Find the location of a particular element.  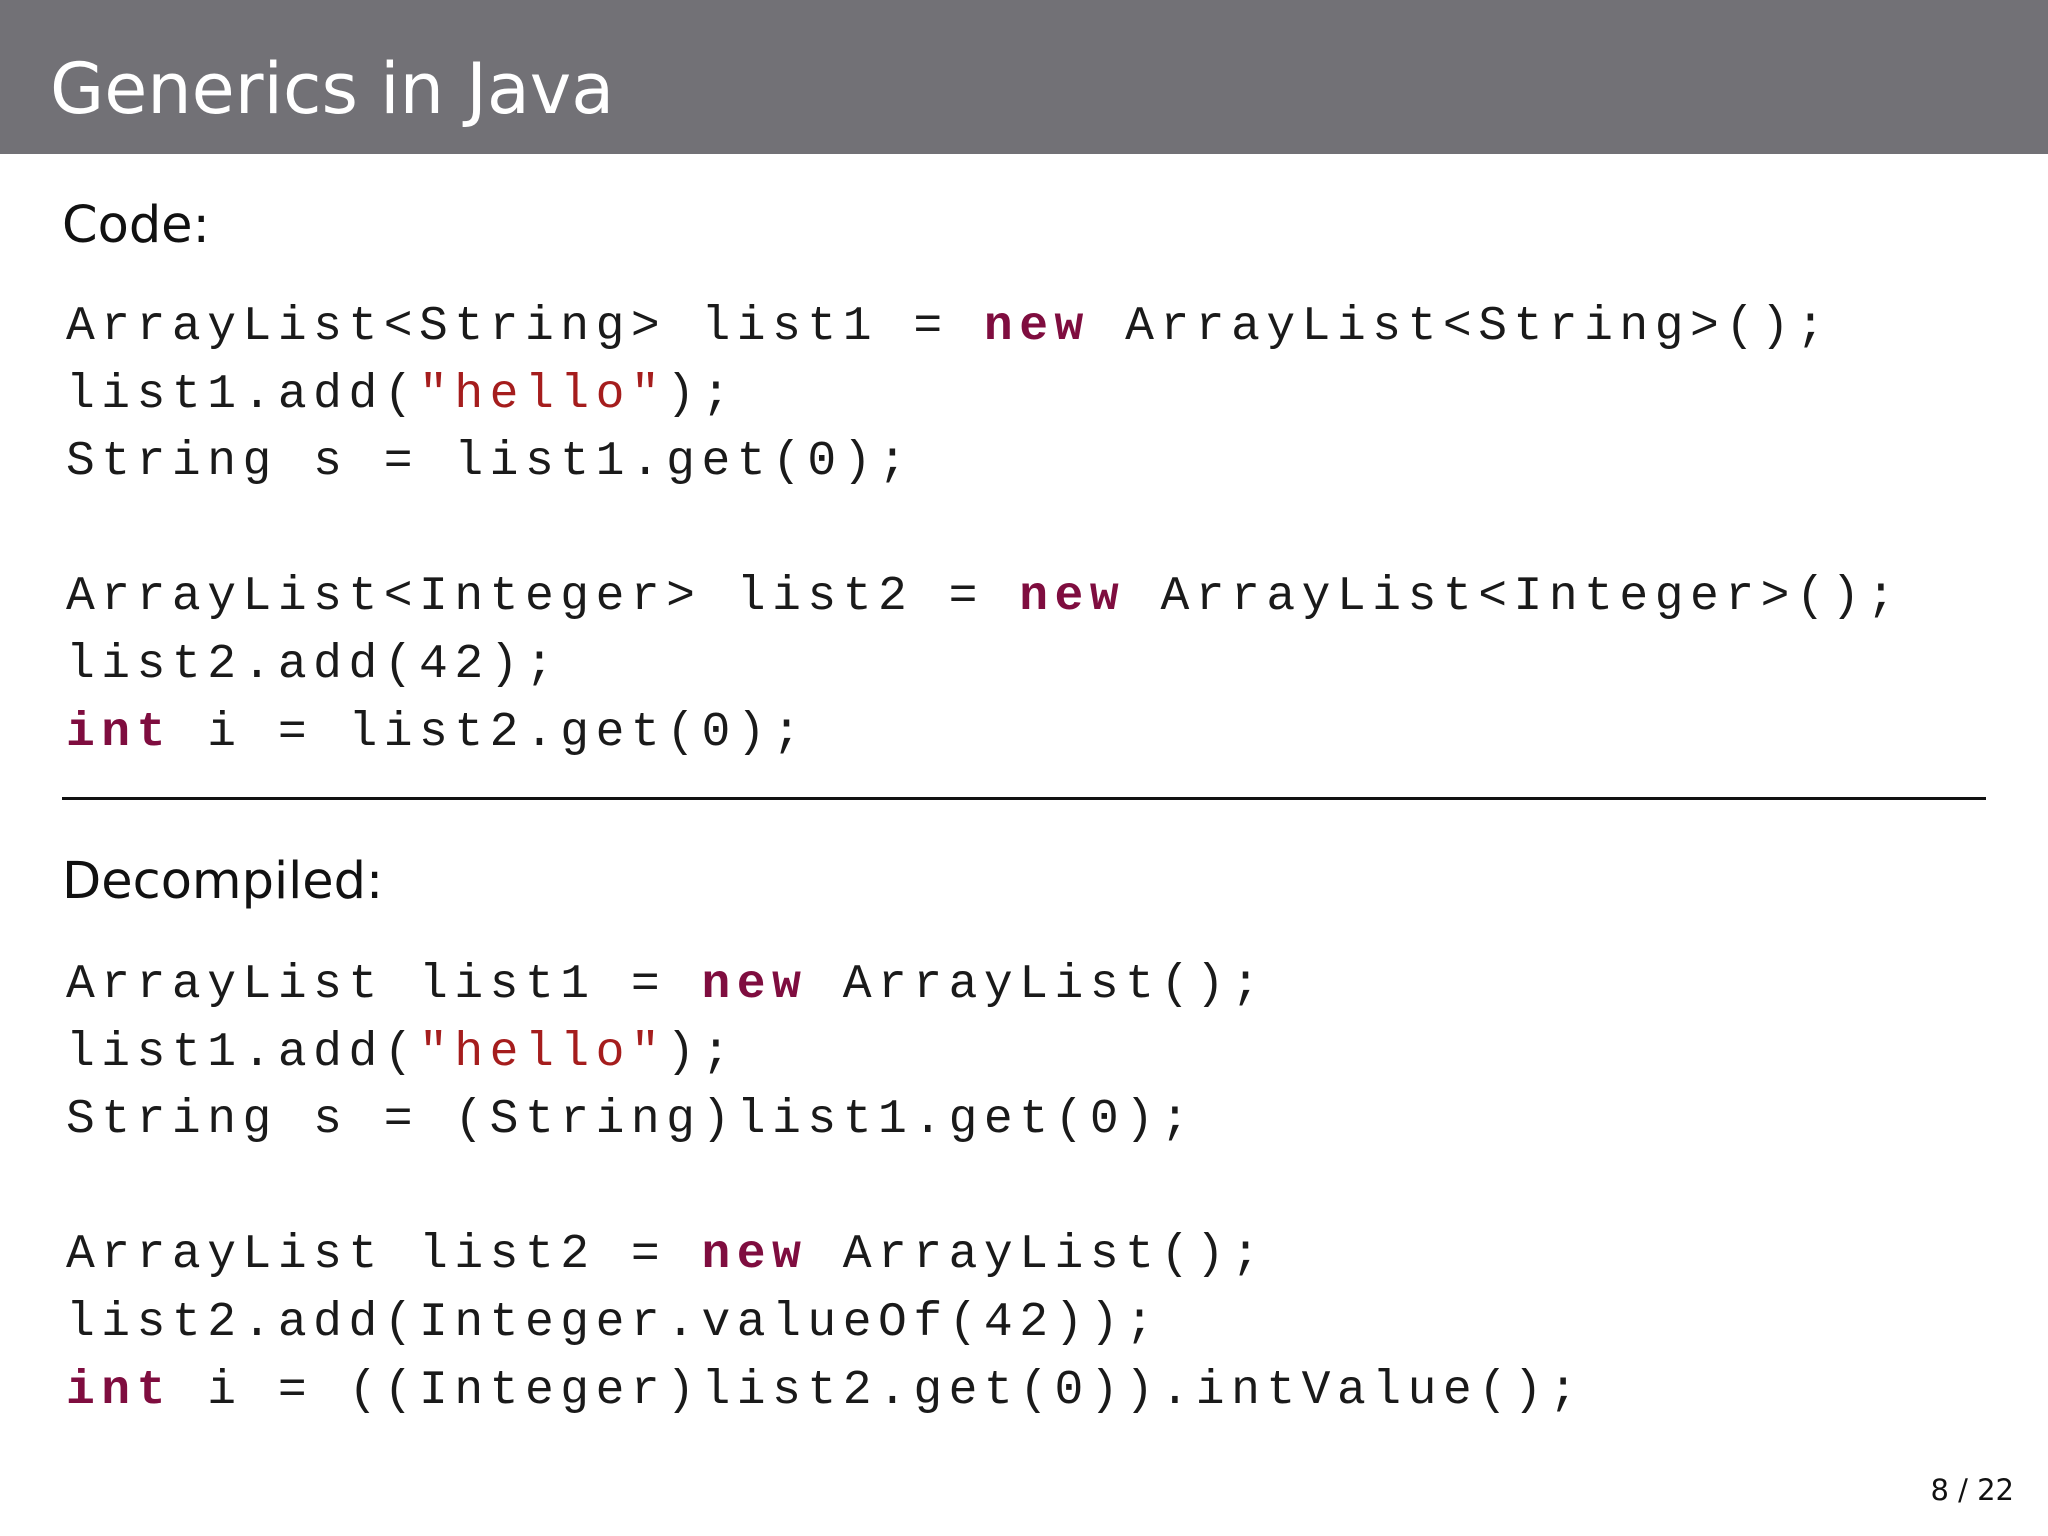

code-section-heading: Code: is located at coordinates (136, 225).